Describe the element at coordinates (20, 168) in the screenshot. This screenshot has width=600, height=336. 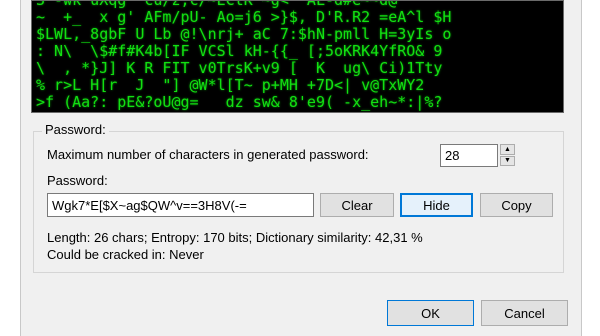
I see `window-left-border` at that location.